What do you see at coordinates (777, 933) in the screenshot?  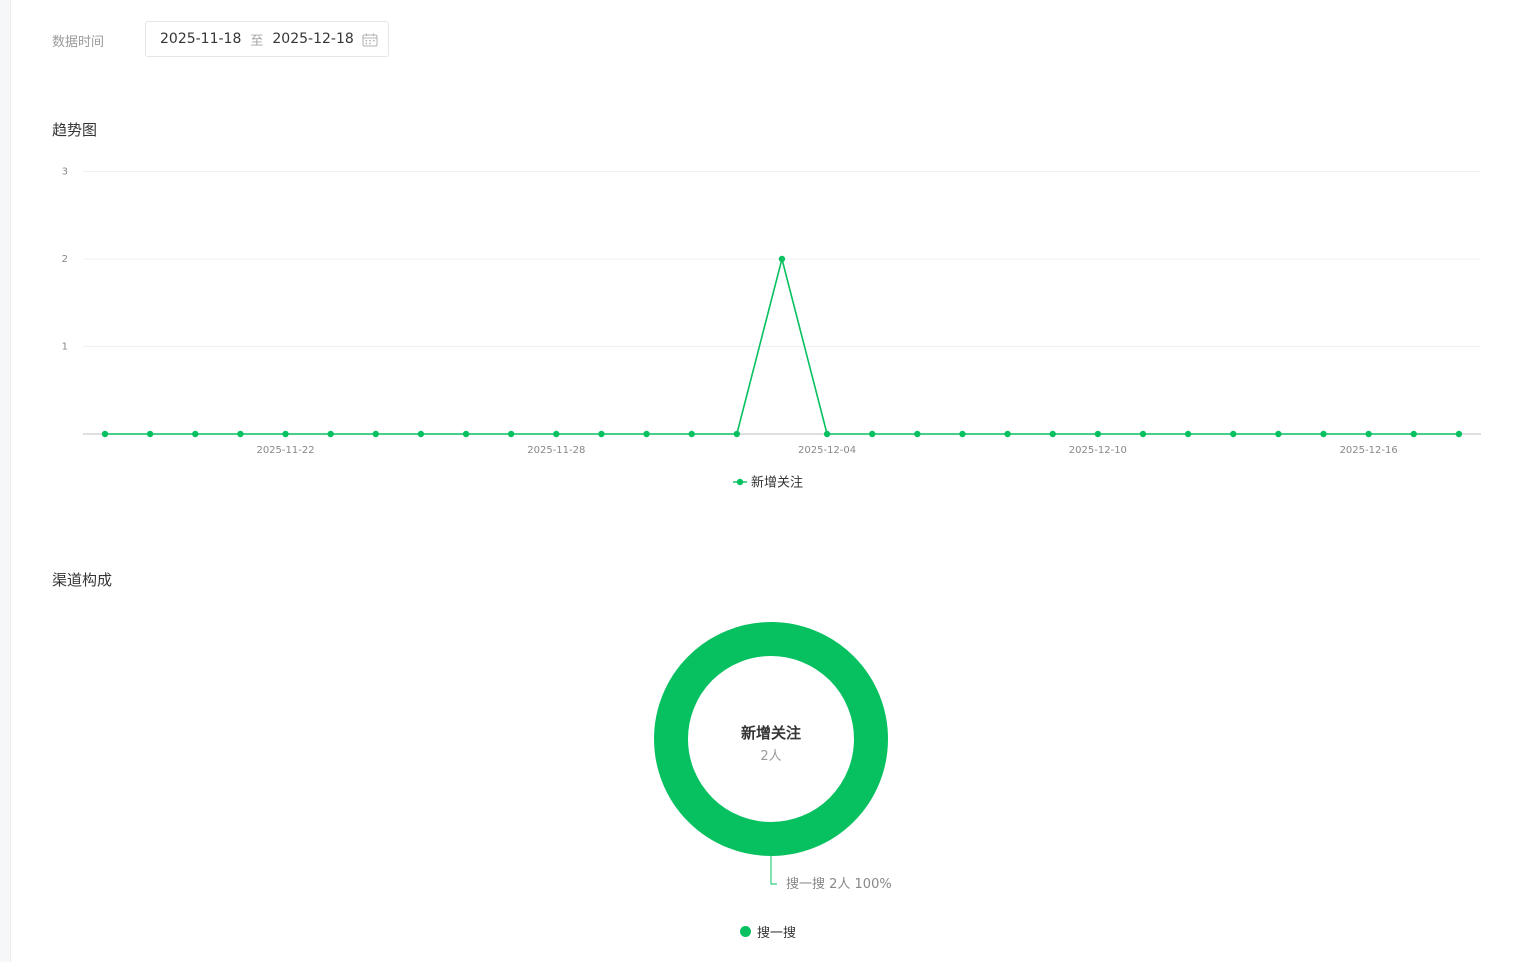 I see `pie-legend-label: 搜一搜` at bounding box center [777, 933].